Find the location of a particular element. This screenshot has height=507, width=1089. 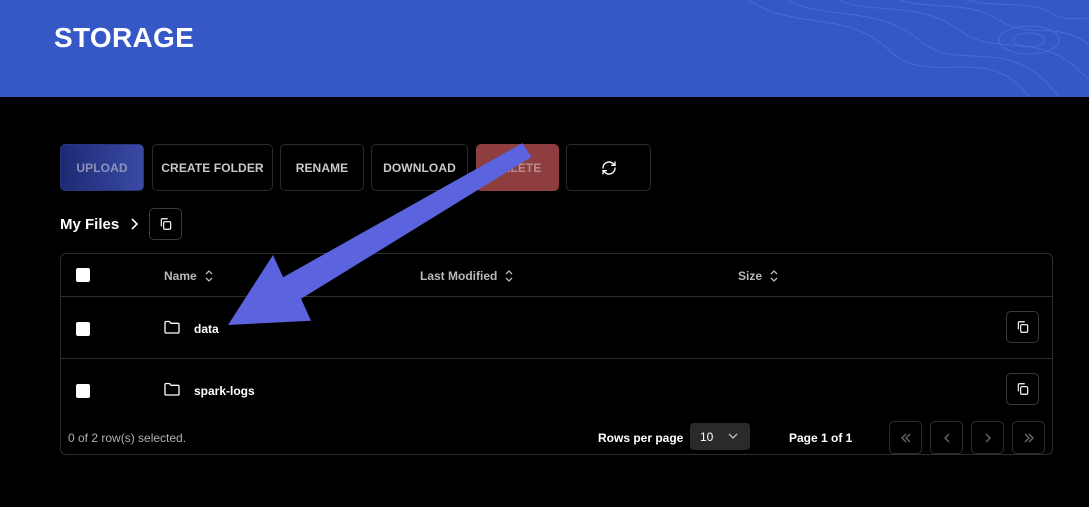

rows-per-page-select: 10 is located at coordinates (720, 436).